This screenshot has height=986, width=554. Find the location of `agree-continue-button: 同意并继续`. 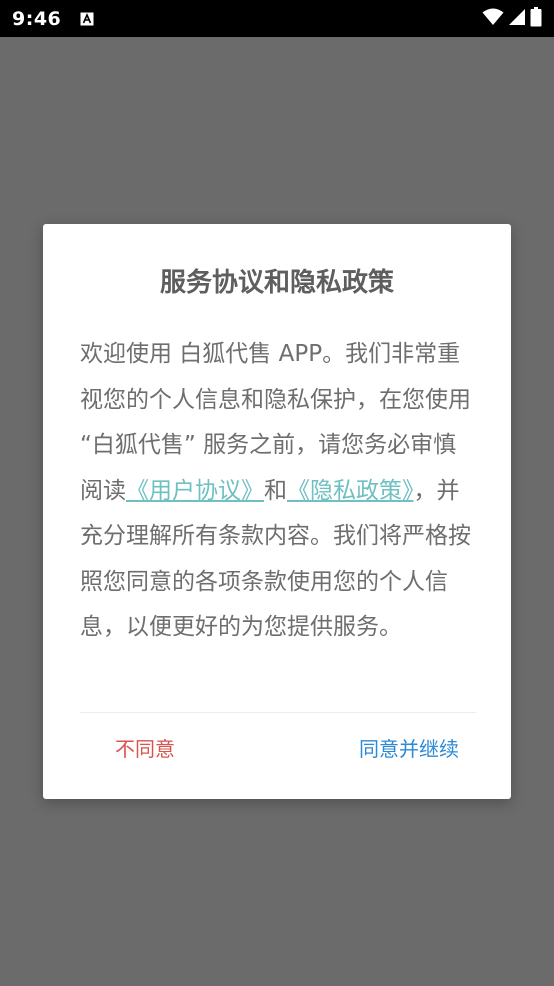

agree-continue-button: 同意并继续 is located at coordinates (409, 750).